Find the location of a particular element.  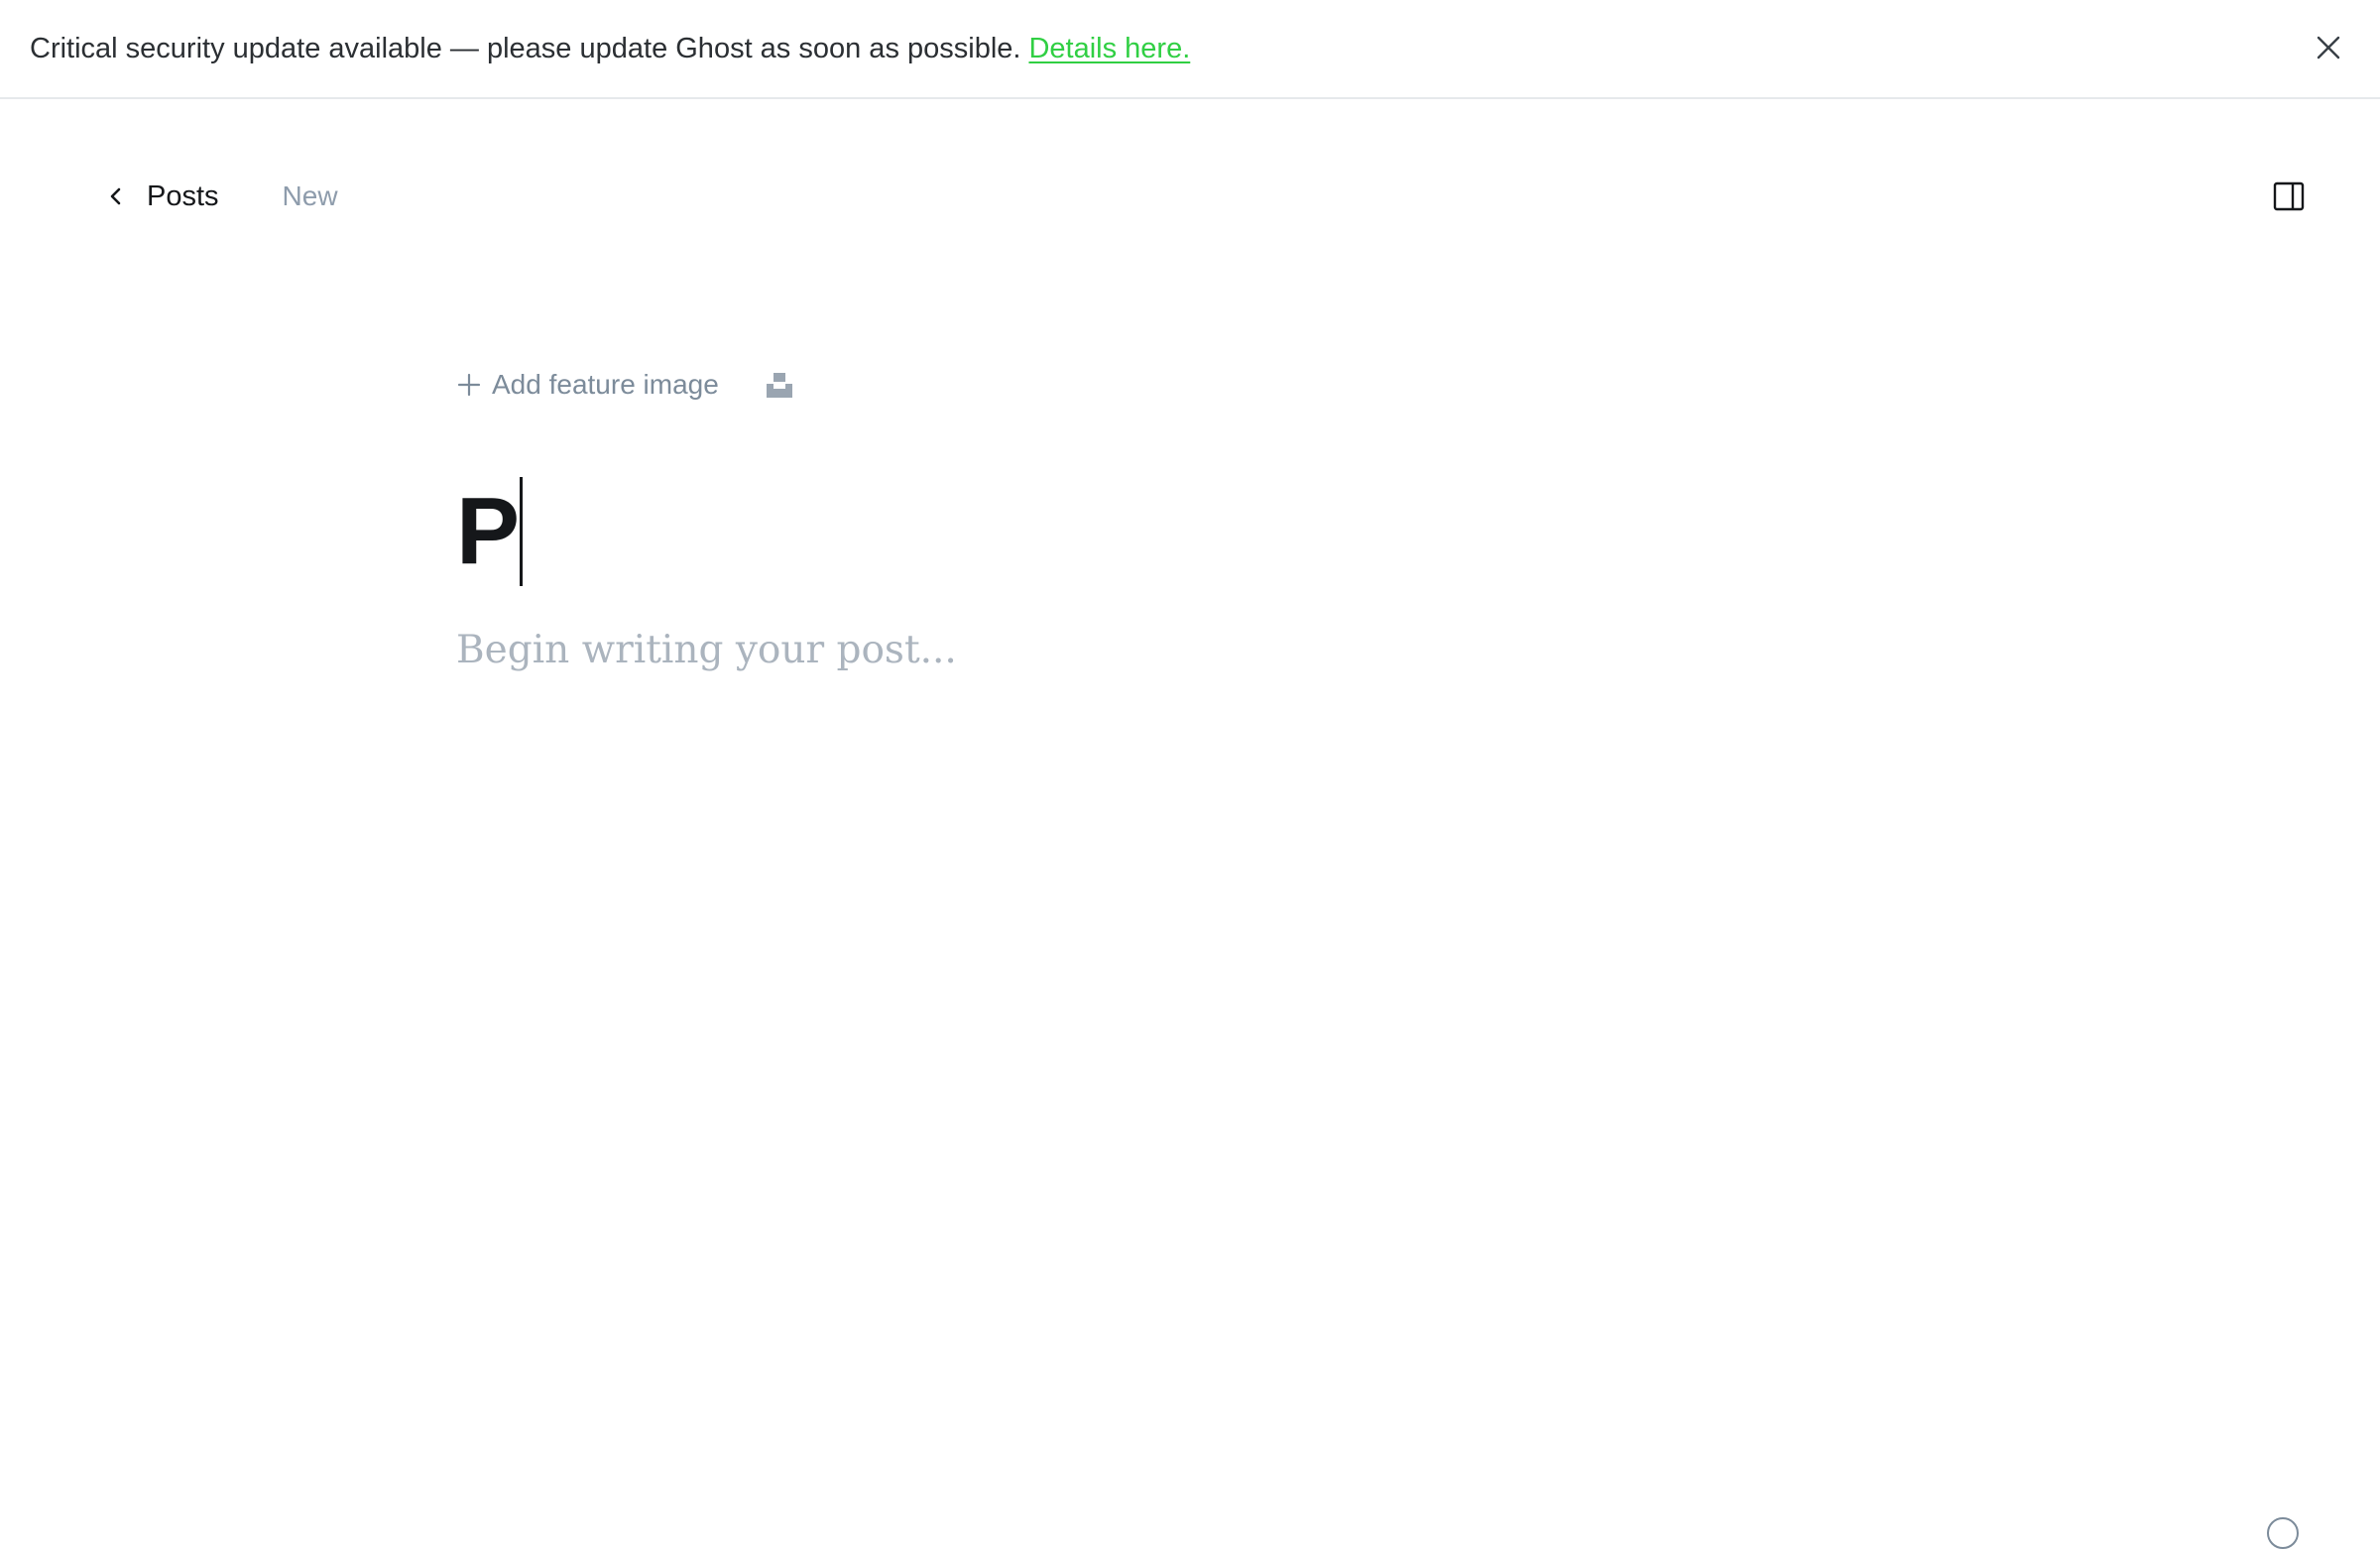

post-title: P is located at coordinates (488, 531).